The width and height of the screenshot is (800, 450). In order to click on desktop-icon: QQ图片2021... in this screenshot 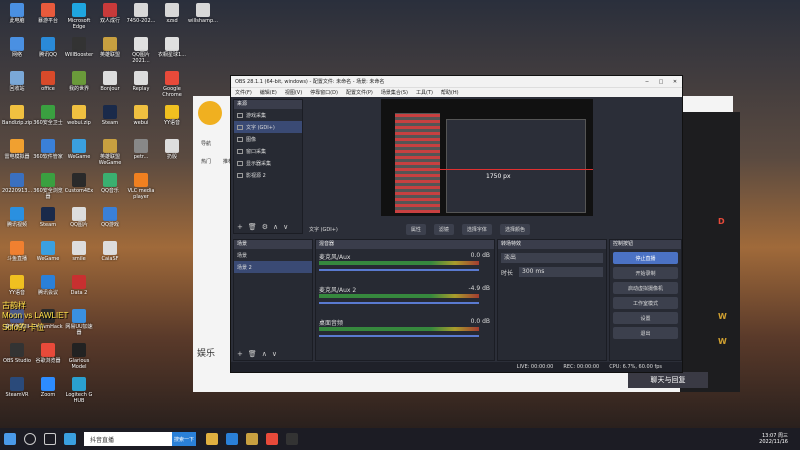, I will do `click(141, 50)`.